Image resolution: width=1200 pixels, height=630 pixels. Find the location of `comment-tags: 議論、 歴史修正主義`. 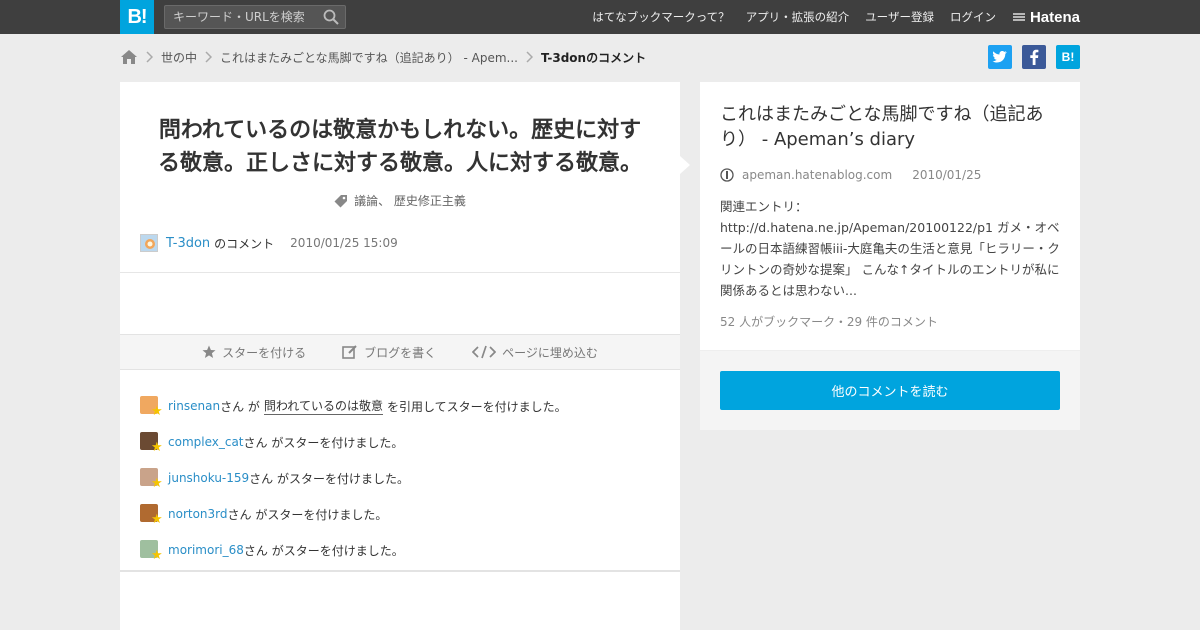

comment-tags: 議論、 歴史修正主義 is located at coordinates (400, 200).